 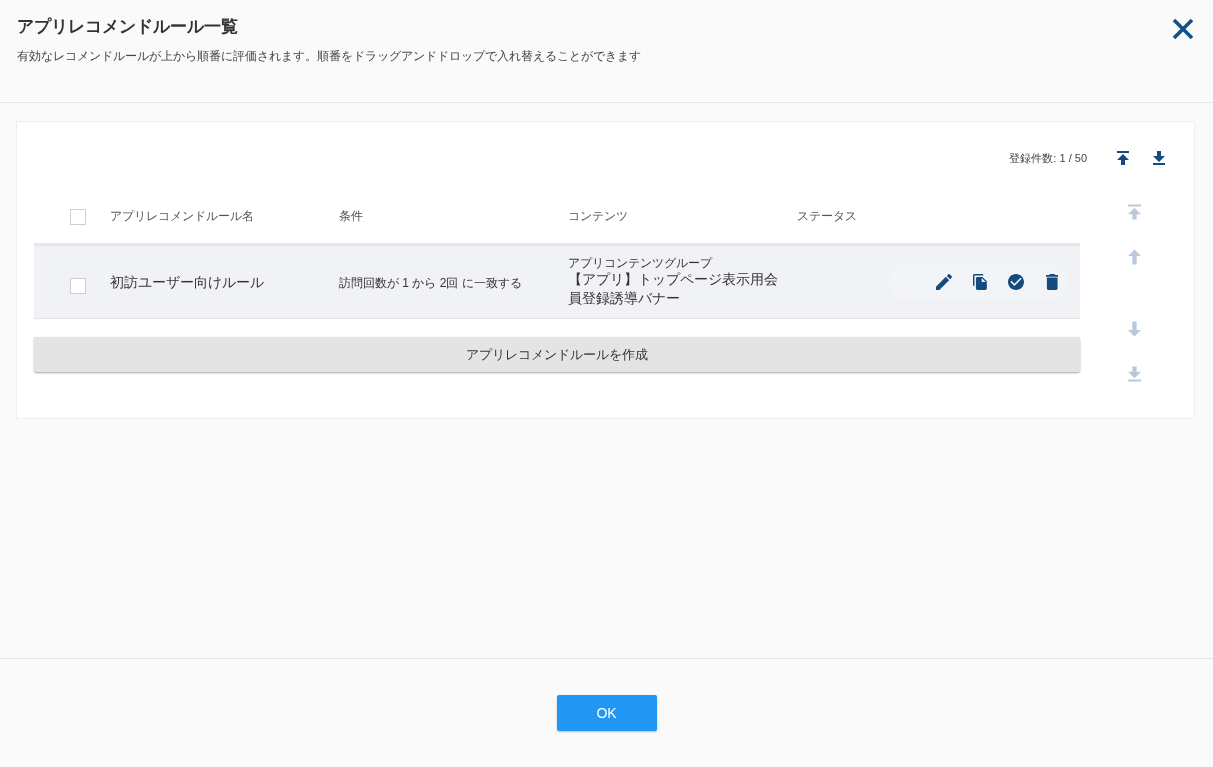 I want to click on copy-button, so click(x=980, y=282).